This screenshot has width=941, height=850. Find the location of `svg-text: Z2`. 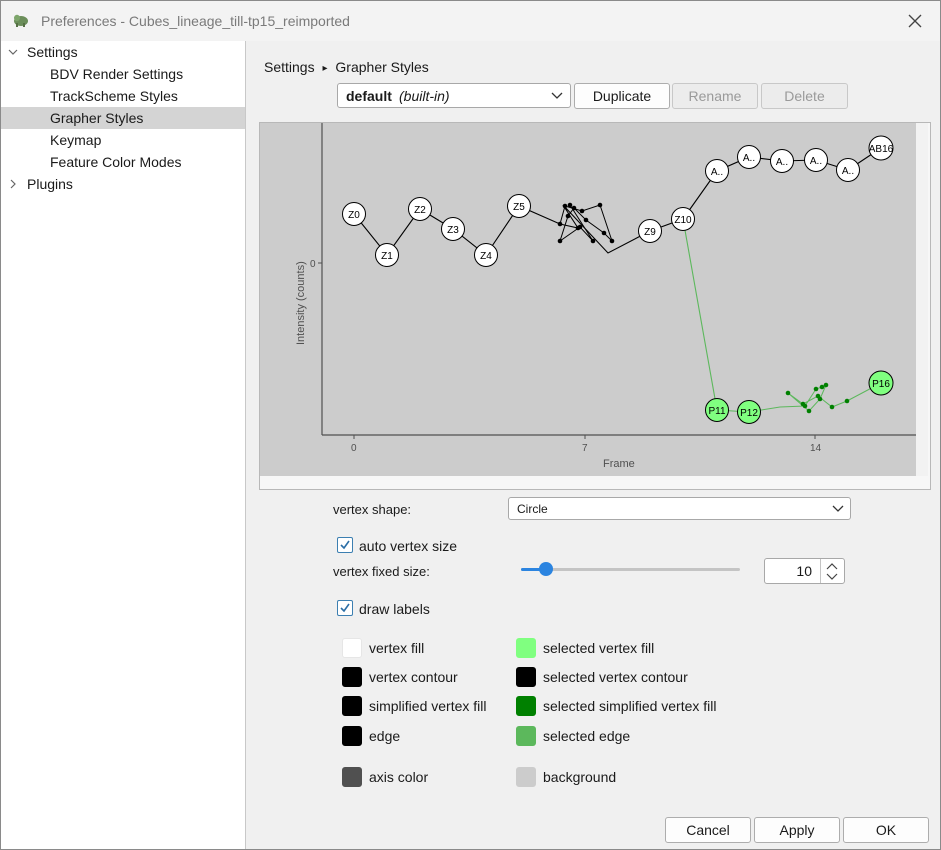

svg-text: Z2 is located at coordinates (420, 210).